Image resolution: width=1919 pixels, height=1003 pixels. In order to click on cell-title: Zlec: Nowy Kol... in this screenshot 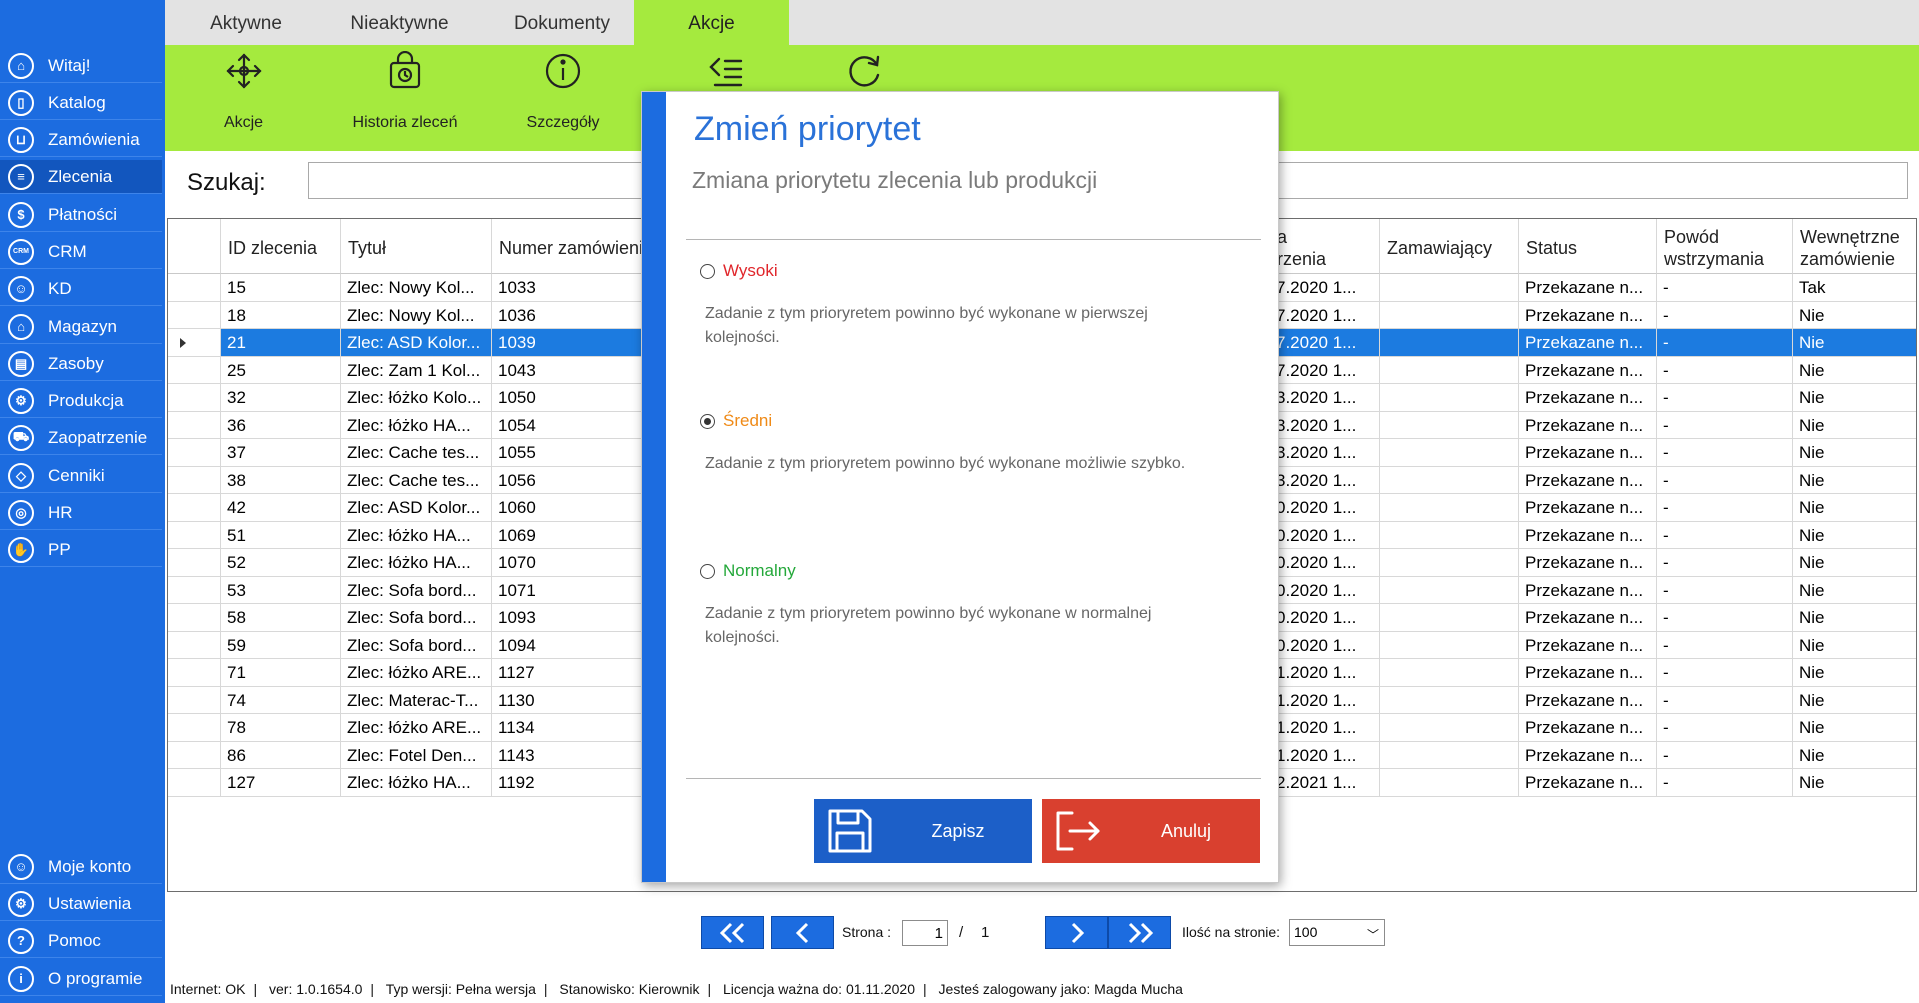, I will do `click(416, 315)`.